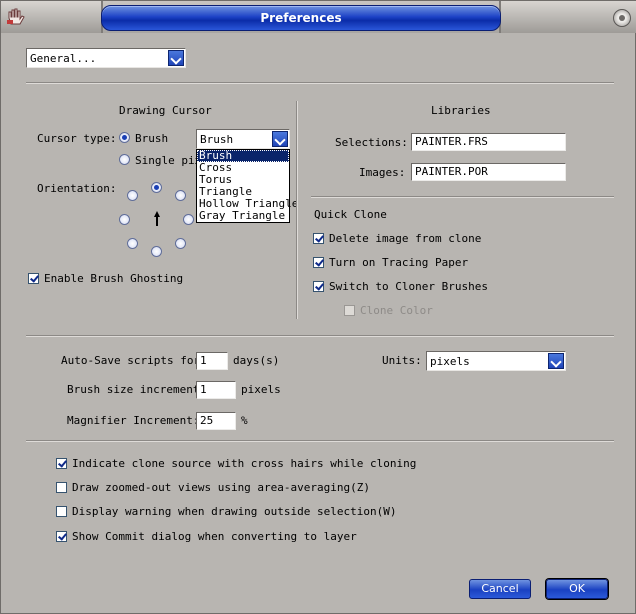  Describe the element at coordinates (500, 589) in the screenshot. I see `cancel-button: Cancel` at that location.